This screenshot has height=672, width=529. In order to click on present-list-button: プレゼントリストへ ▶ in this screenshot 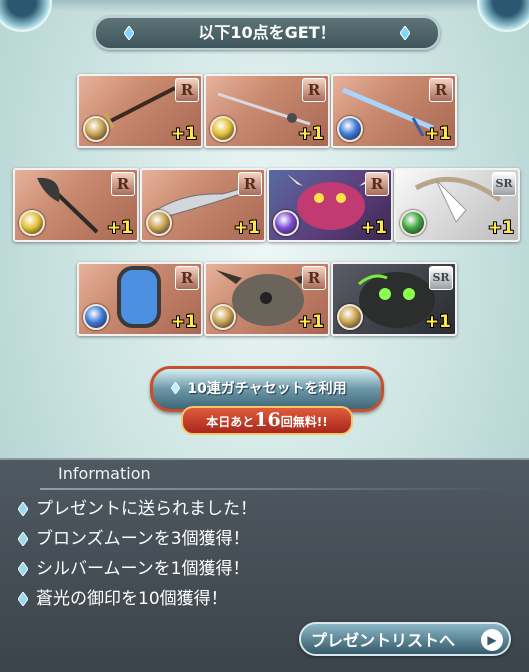, I will do `click(405, 639)`.